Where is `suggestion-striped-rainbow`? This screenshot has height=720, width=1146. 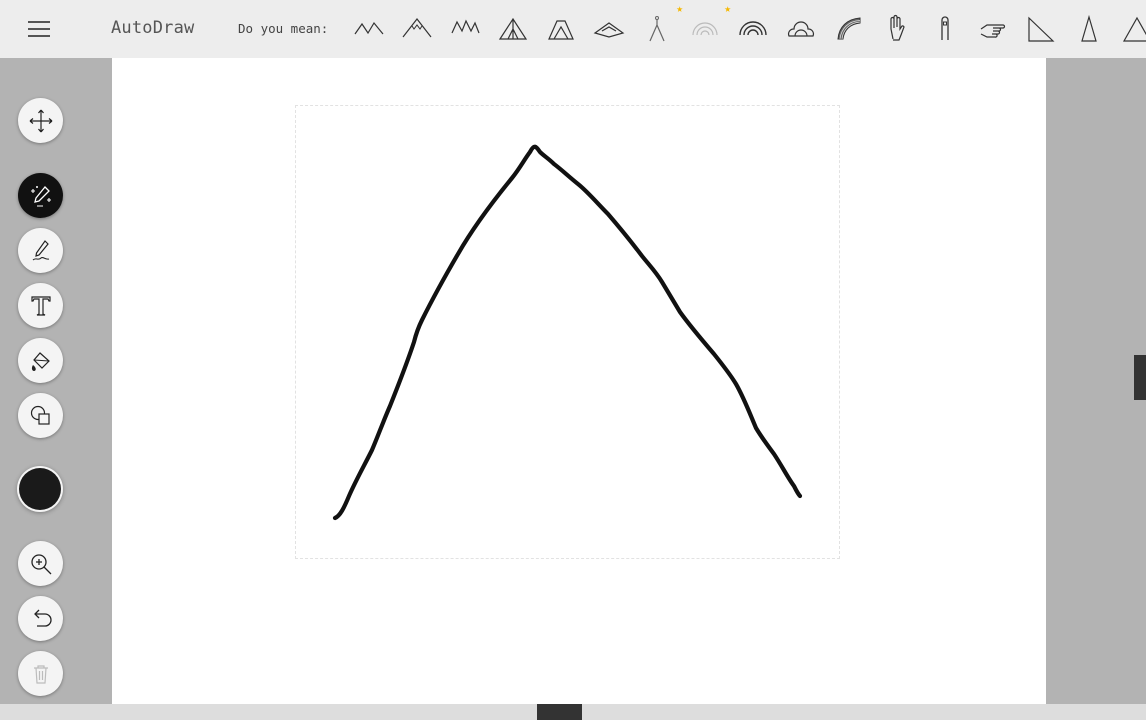 suggestion-striped-rainbow is located at coordinates (849, 29).